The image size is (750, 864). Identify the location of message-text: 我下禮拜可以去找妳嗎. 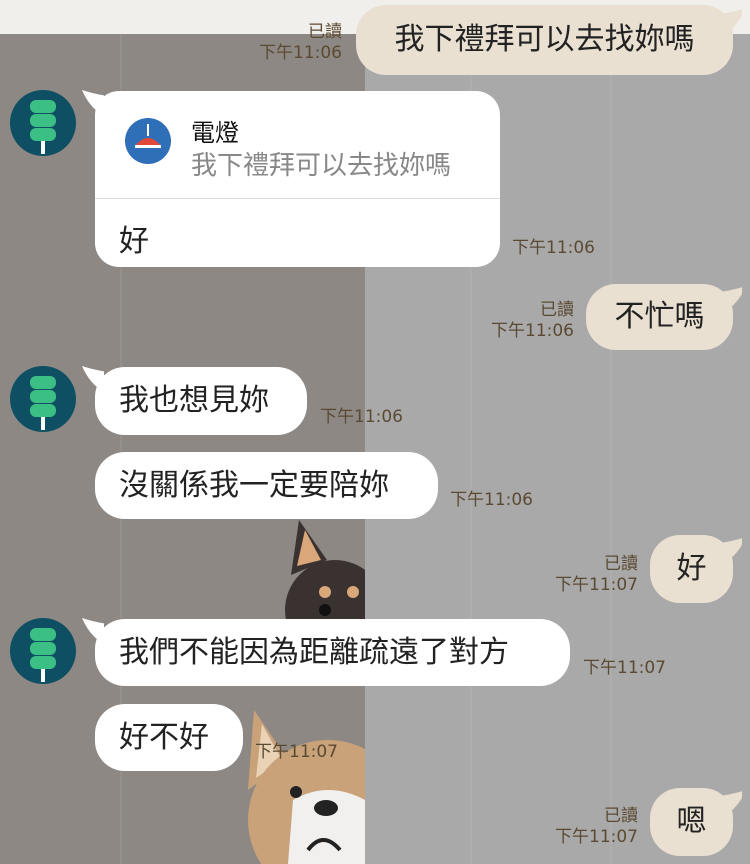
(544, 39).